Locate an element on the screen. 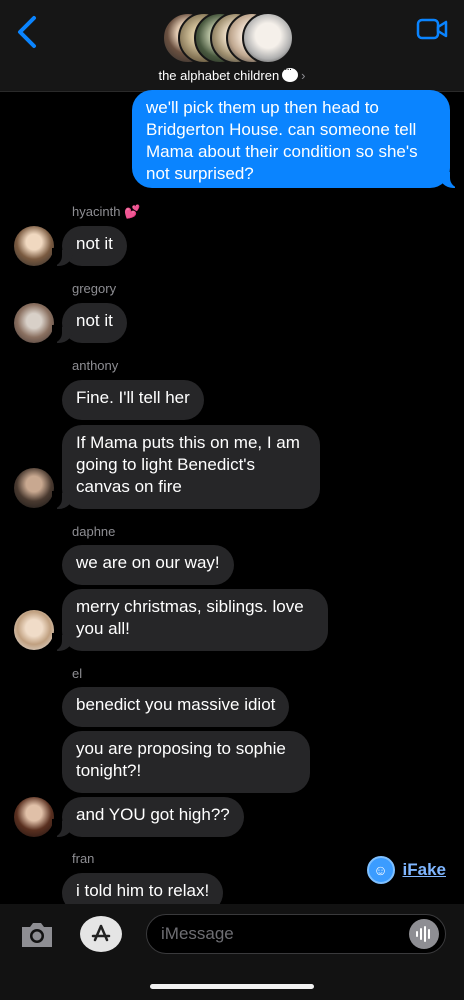  video-call-button is located at coordinates (432, 29).